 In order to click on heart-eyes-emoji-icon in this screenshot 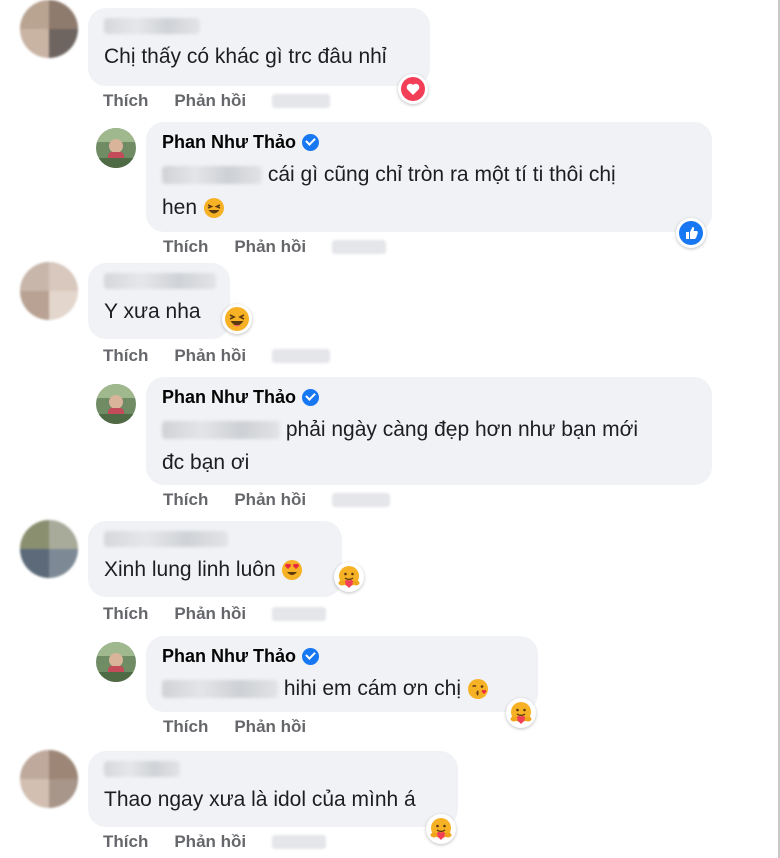, I will do `click(292, 570)`.